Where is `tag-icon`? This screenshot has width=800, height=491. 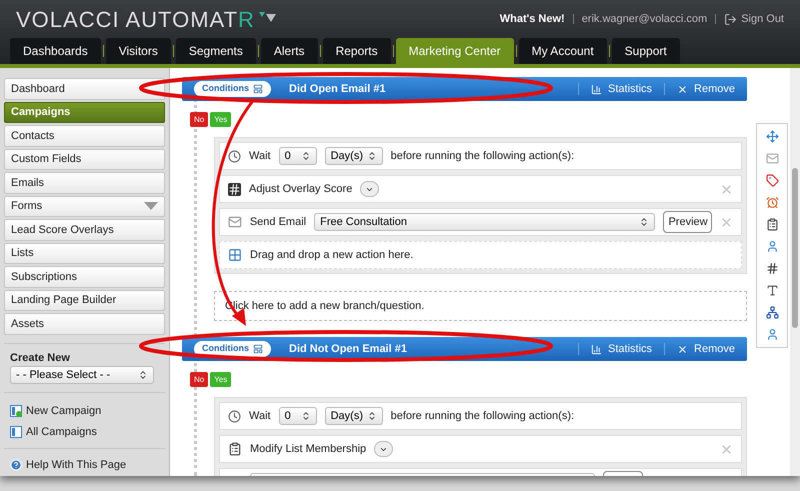
tag-icon is located at coordinates (772, 180).